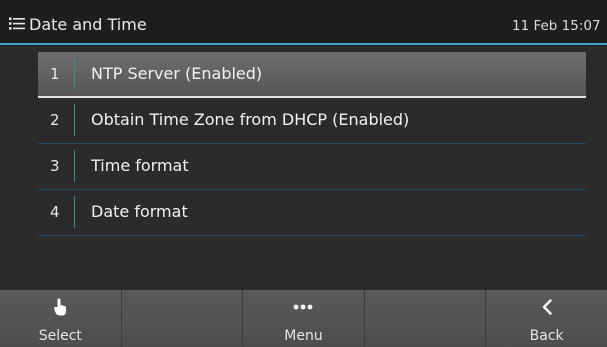  What do you see at coordinates (60, 307) in the screenshot?
I see `hand-pointer-icon` at bounding box center [60, 307].